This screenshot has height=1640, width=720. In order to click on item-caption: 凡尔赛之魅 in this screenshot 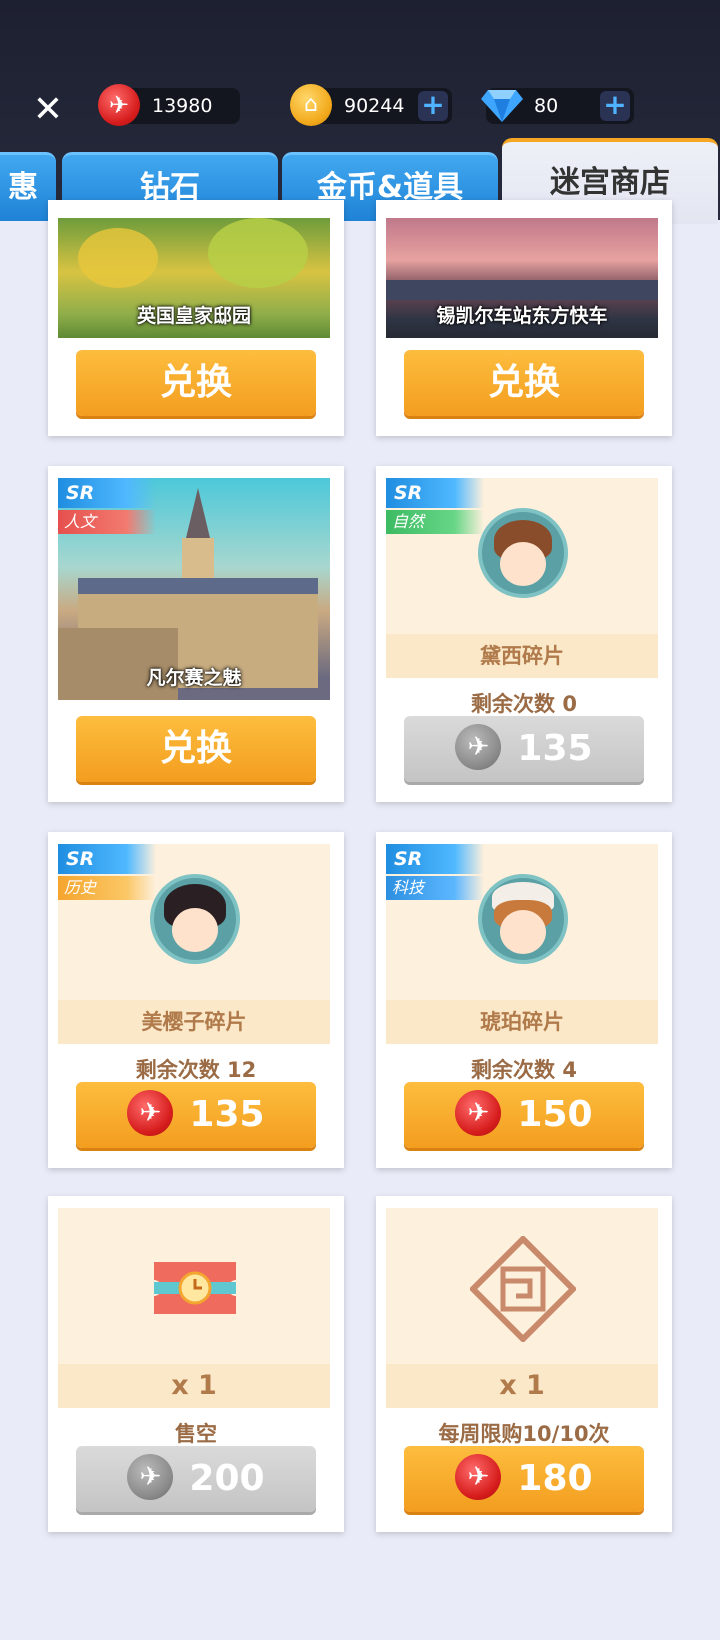, I will do `click(194, 678)`.